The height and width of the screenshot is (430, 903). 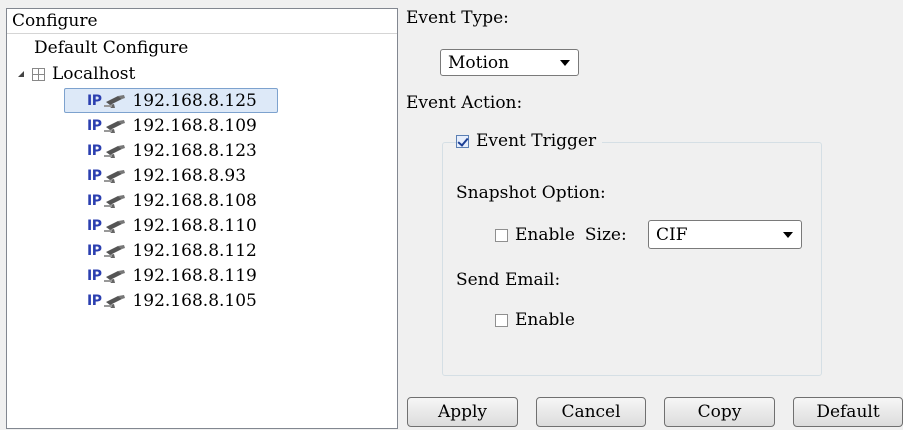 I want to click on event-type-label: Event Type:, so click(x=457, y=18).